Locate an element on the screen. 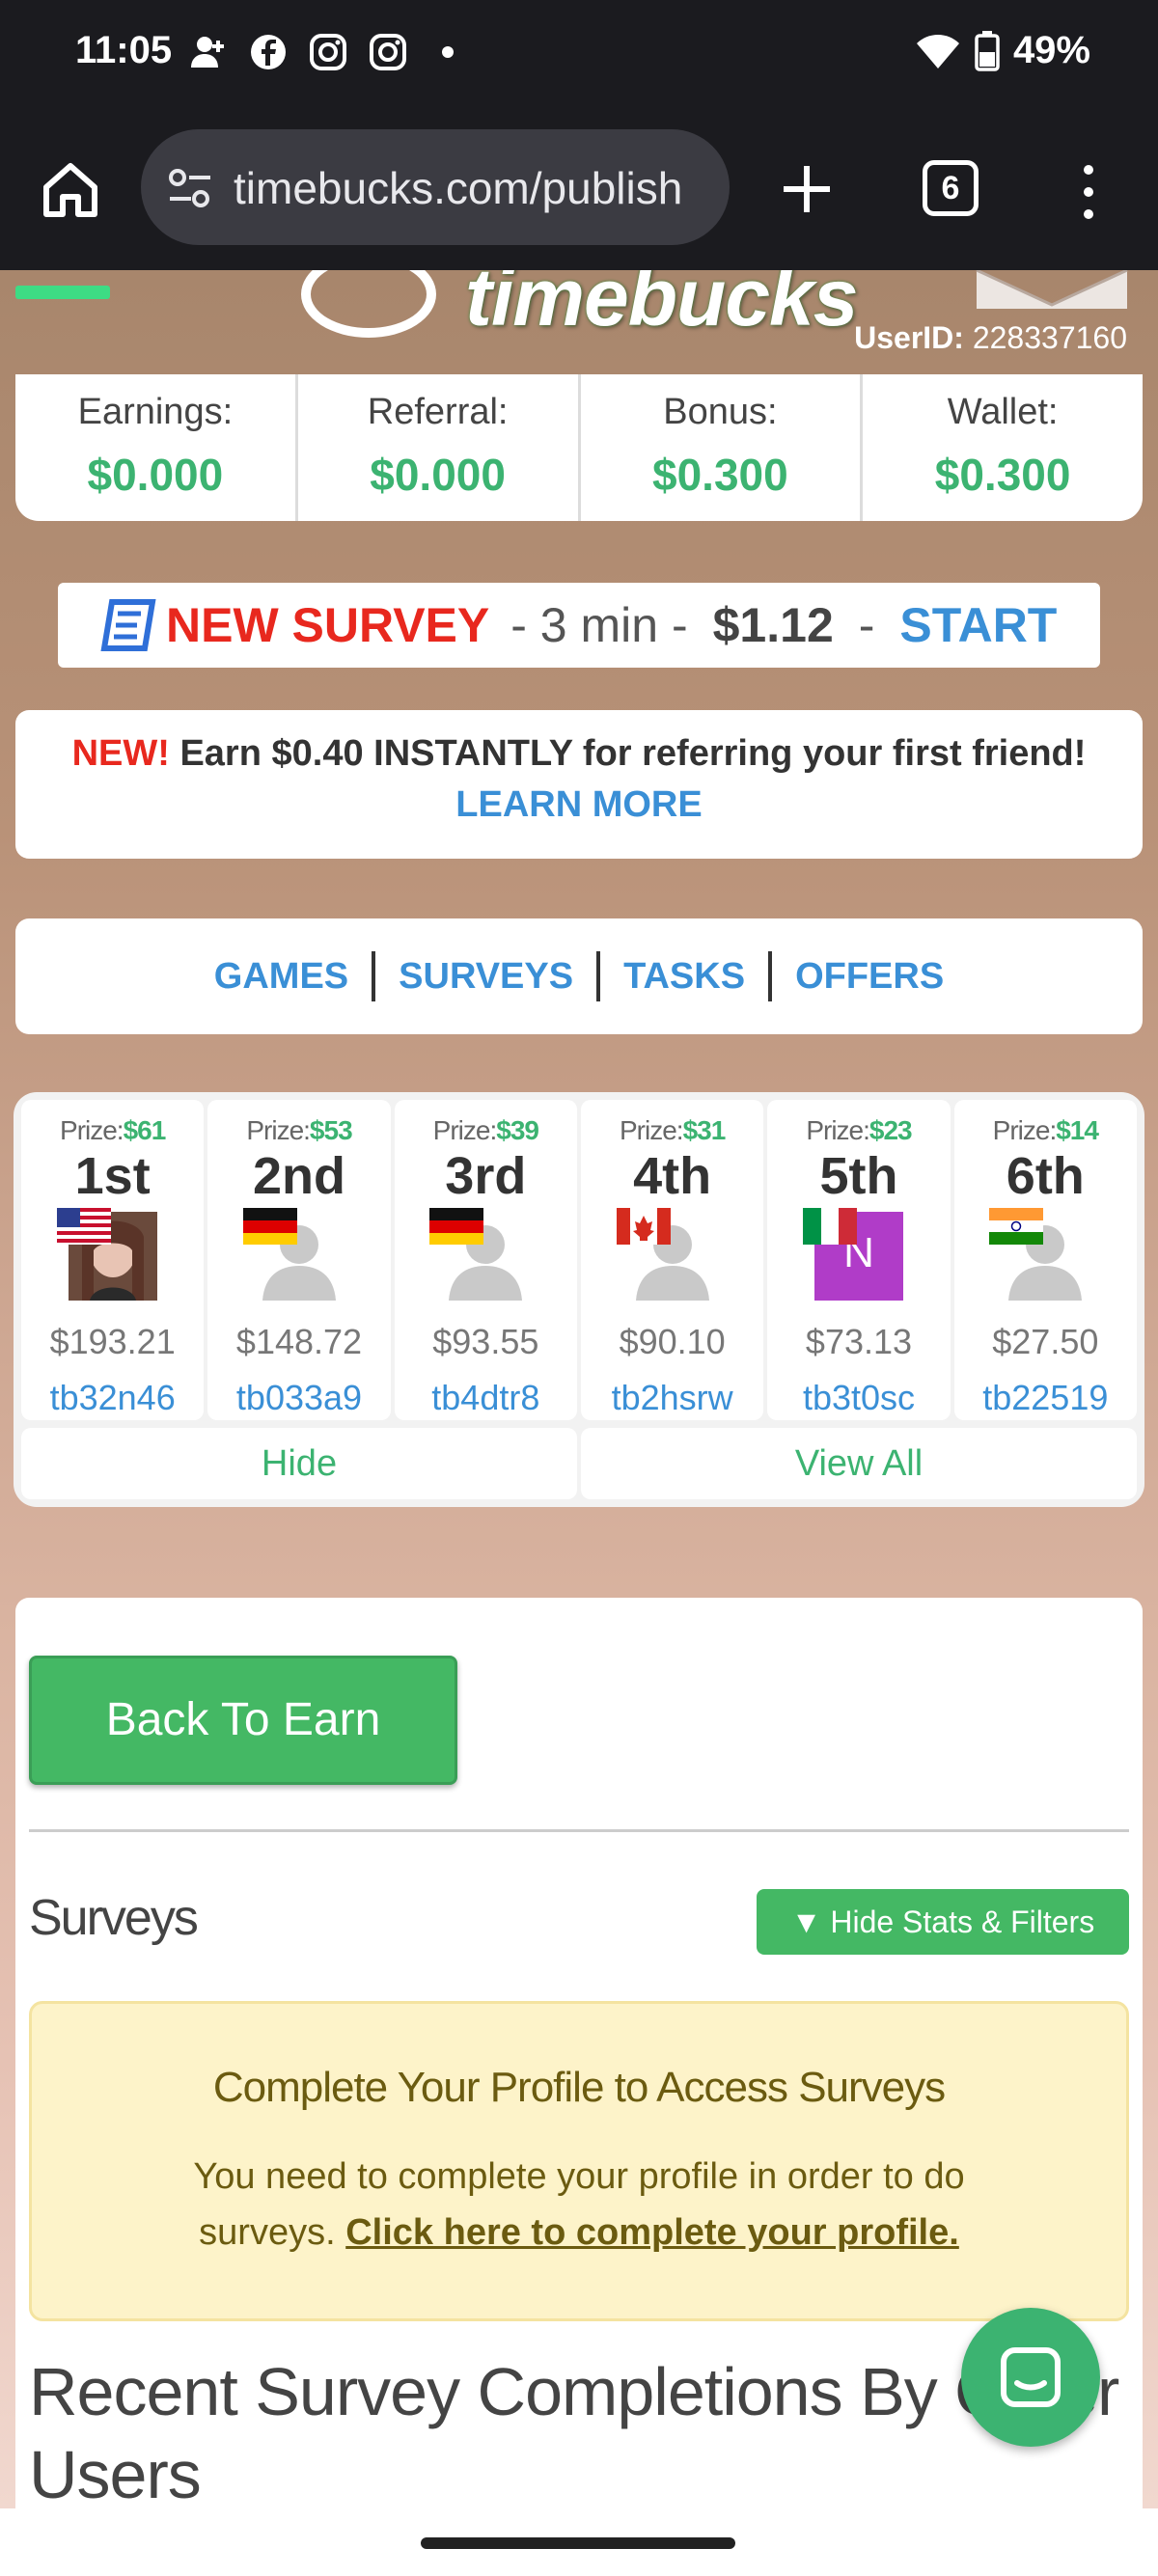 This screenshot has width=1158, height=2576. flag-it-icon is located at coordinates (829, 1226).